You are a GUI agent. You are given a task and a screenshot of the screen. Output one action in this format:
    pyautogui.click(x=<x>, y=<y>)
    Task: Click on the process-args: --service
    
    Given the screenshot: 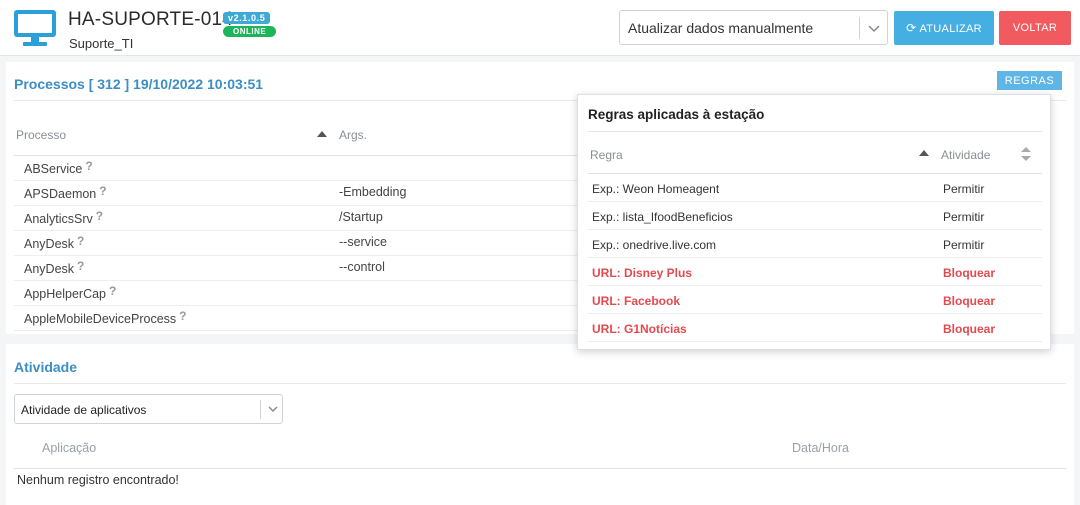 What is the action you would take?
    pyautogui.click(x=363, y=242)
    